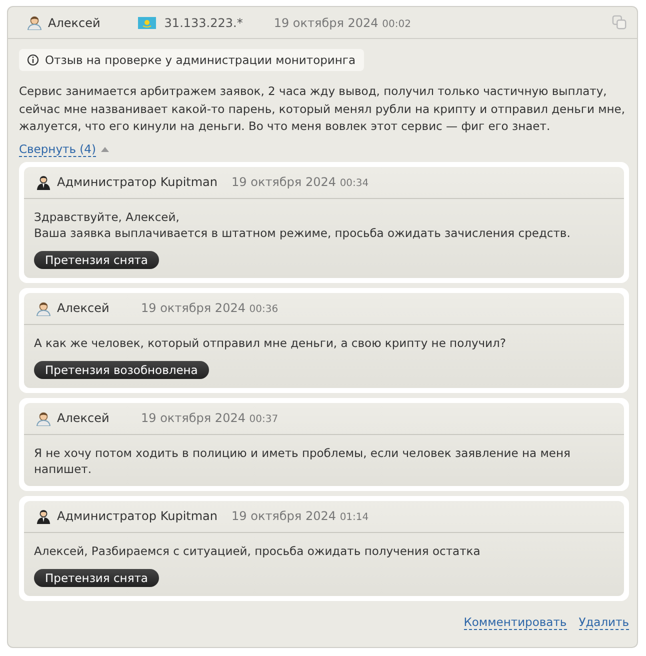 This screenshot has width=646, height=656. I want to click on notice-text: Отзыв на проверке у администрации мониторинга, so click(200, 60).